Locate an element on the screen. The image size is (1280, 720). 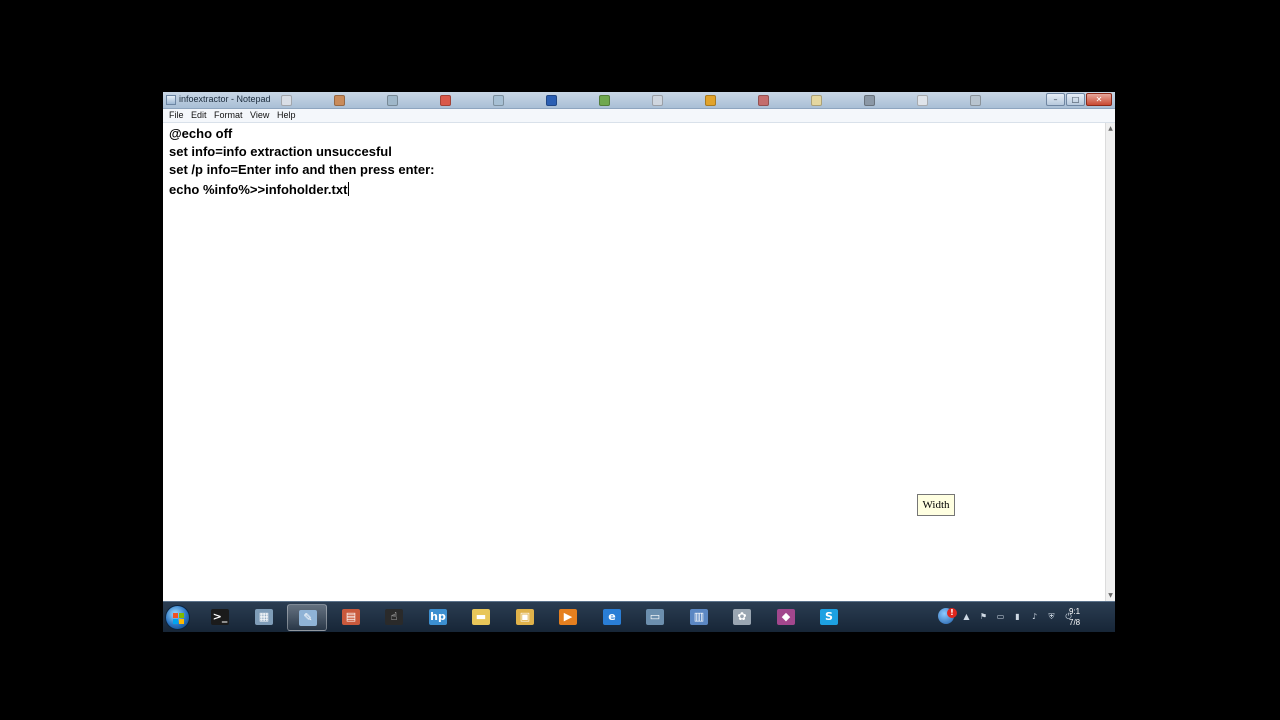
printer-icon: ▤ is located at coordinates (351, 617).